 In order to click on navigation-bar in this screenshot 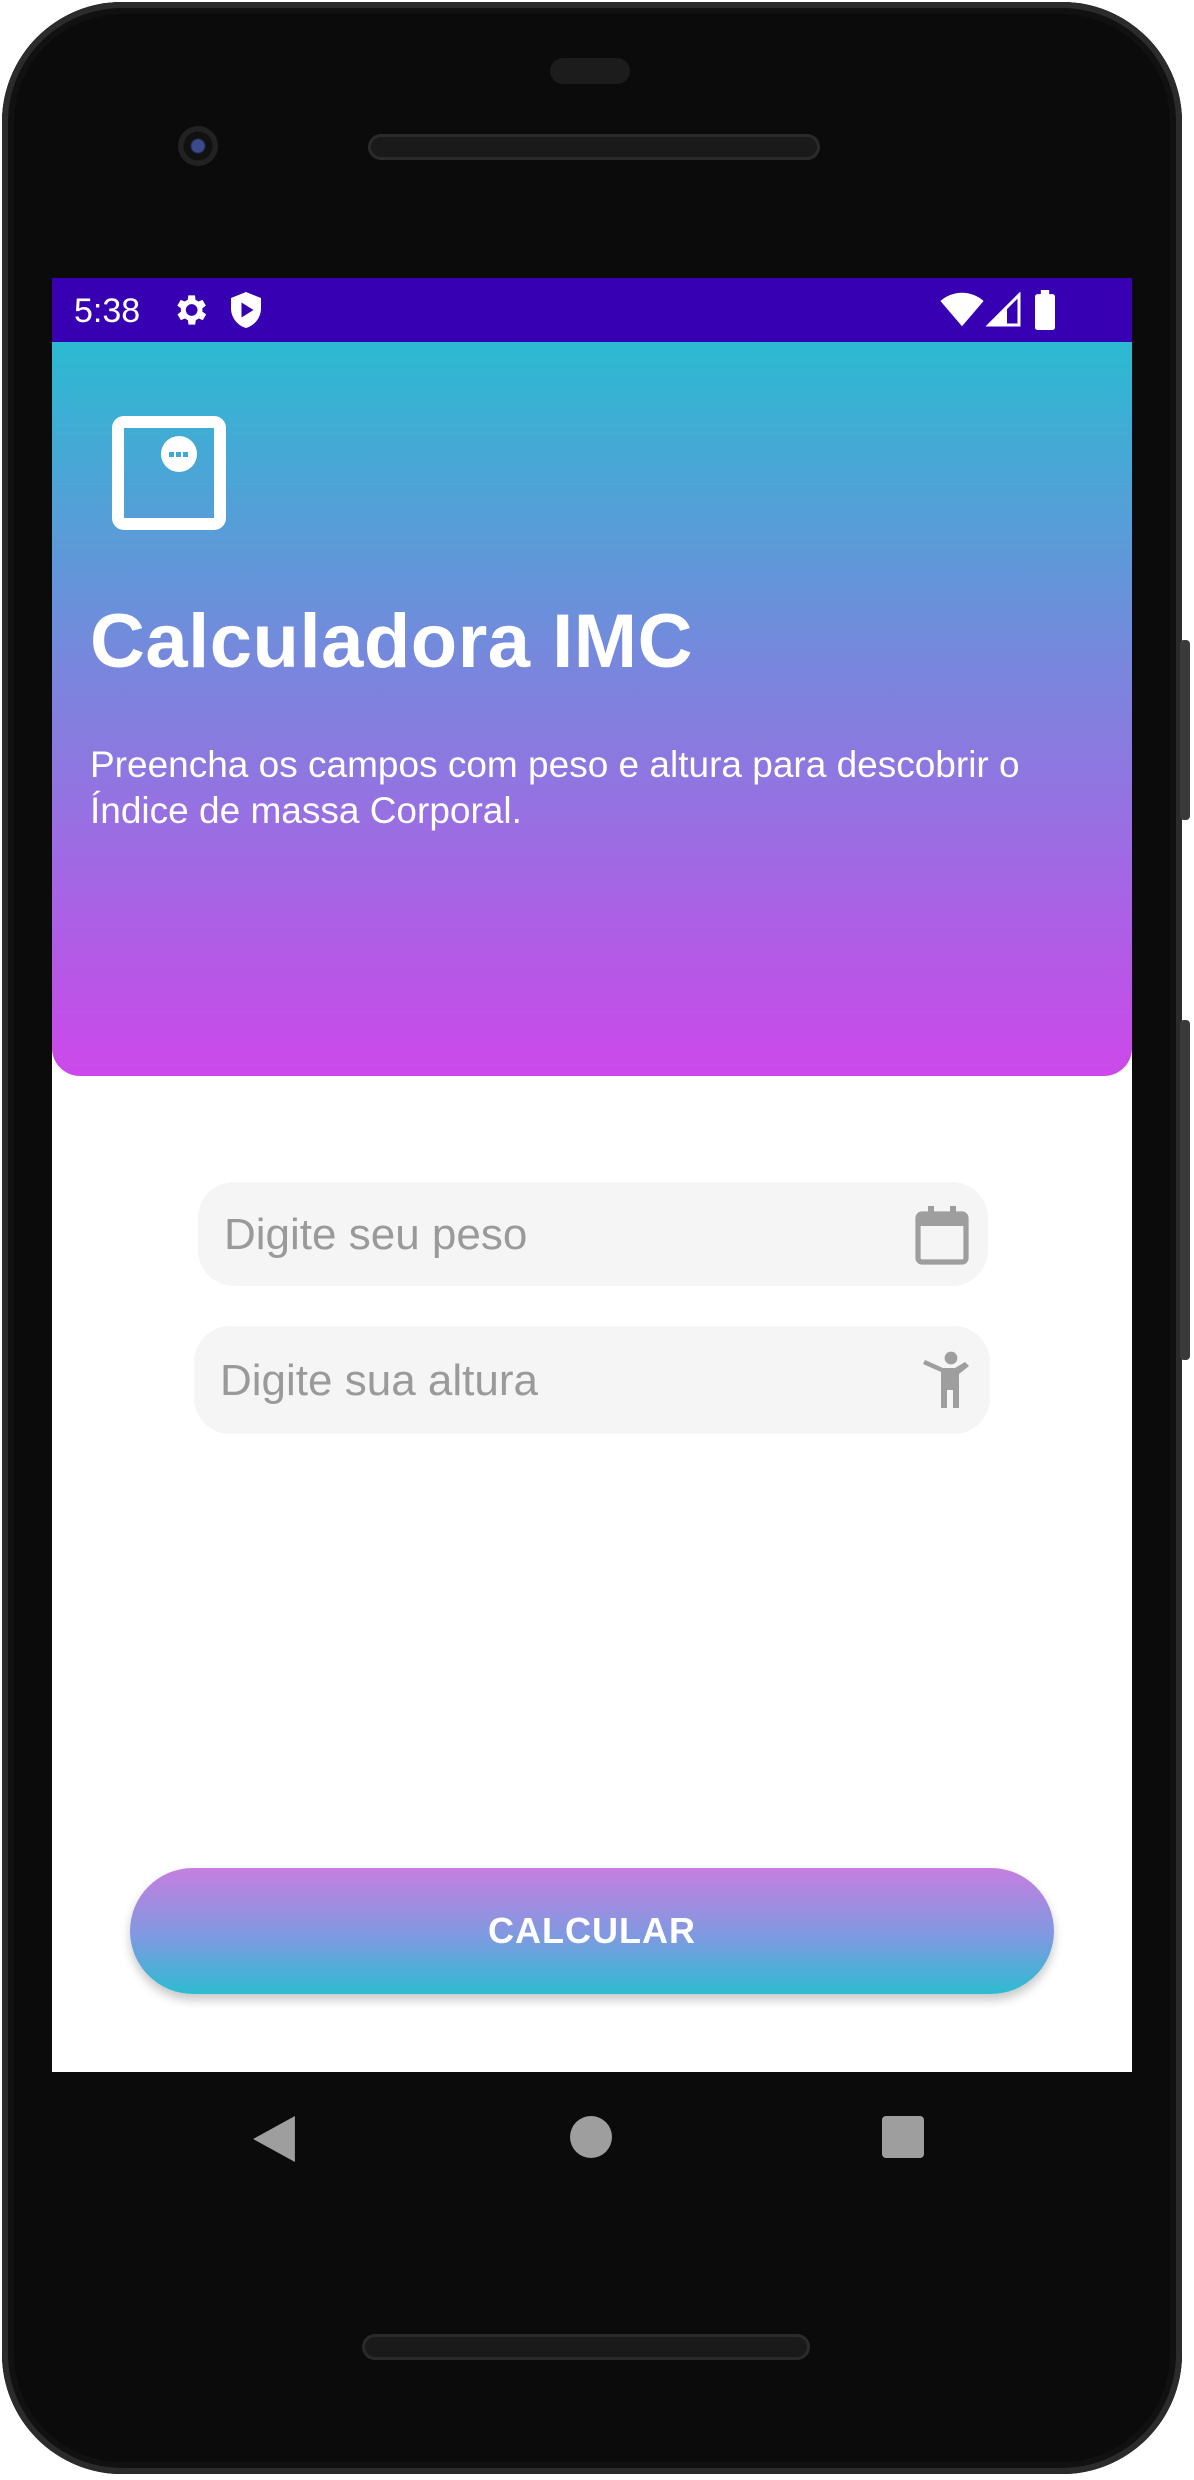, I will do `click(592, 2137)`.